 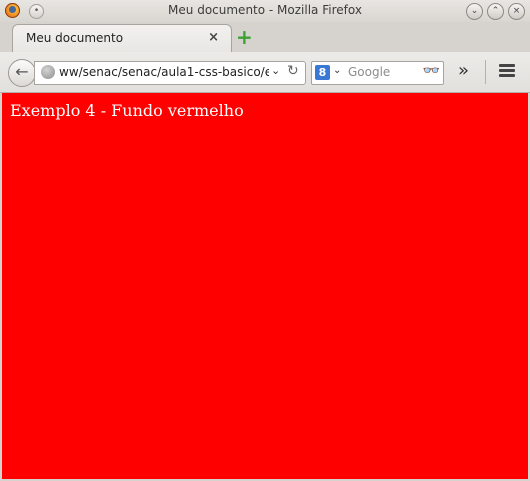 I want to click on url-bar: ww/senac/senac/aula1-css-basico/ex4 ⌄ ↻, so click(x=170, y=73).